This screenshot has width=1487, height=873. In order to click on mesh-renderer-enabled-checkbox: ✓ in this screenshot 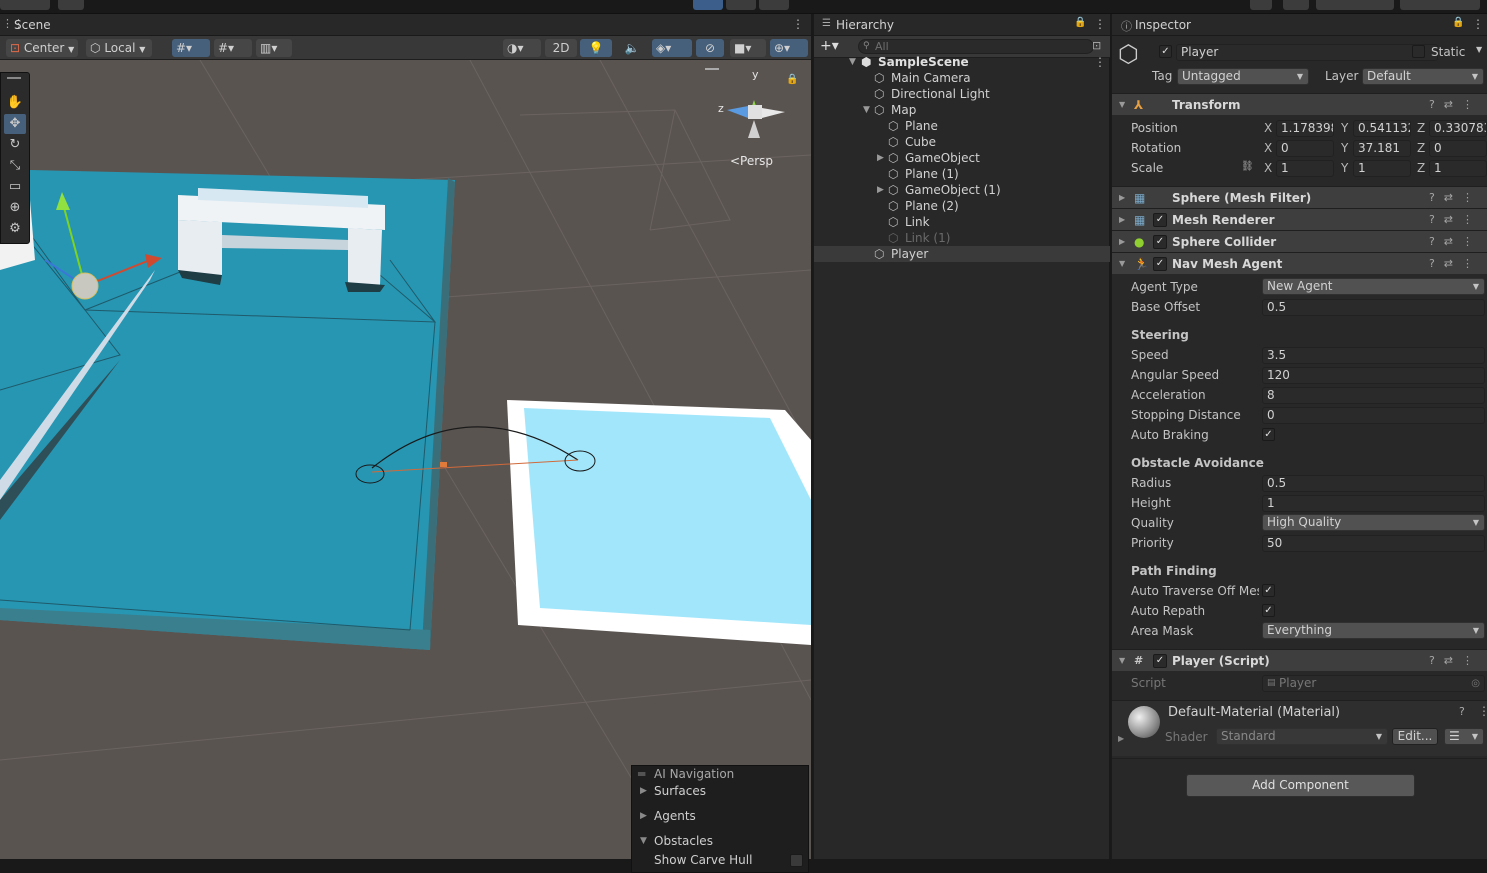, I will do `click(1160, 220)`.